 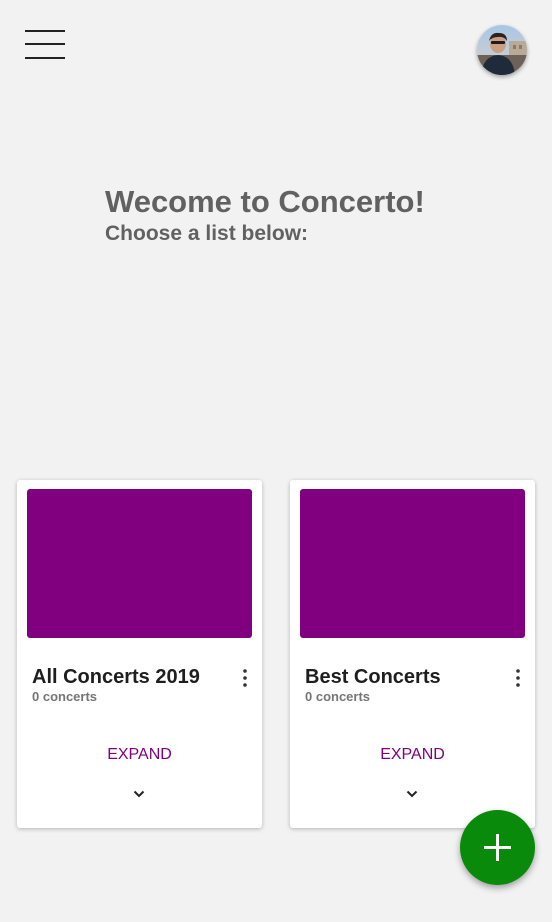 I want to click on list-title: Best Concerts, so click(x=373, y=677).